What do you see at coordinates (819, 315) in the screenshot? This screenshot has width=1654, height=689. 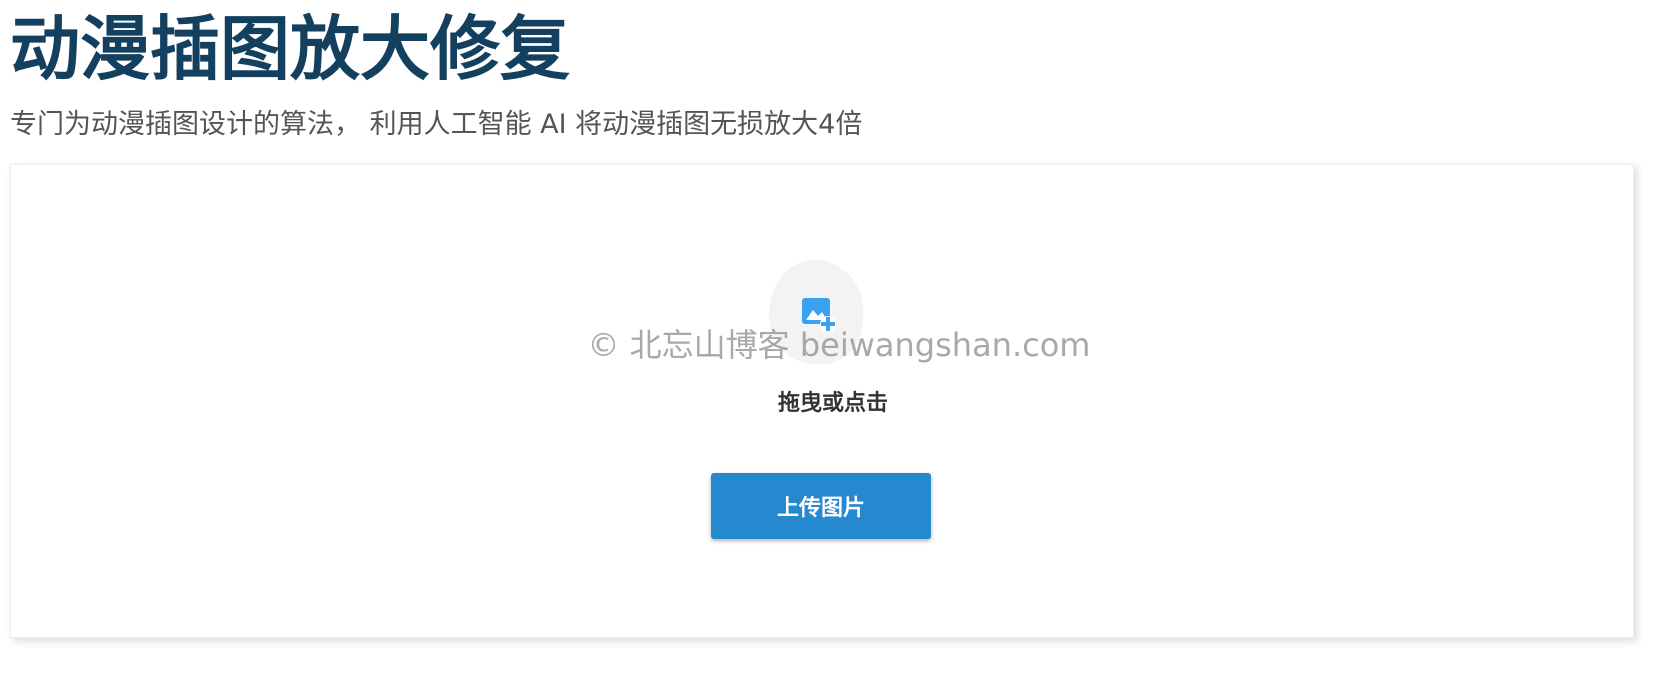 I see `image-add-icon` at bounding box center [819, 315].